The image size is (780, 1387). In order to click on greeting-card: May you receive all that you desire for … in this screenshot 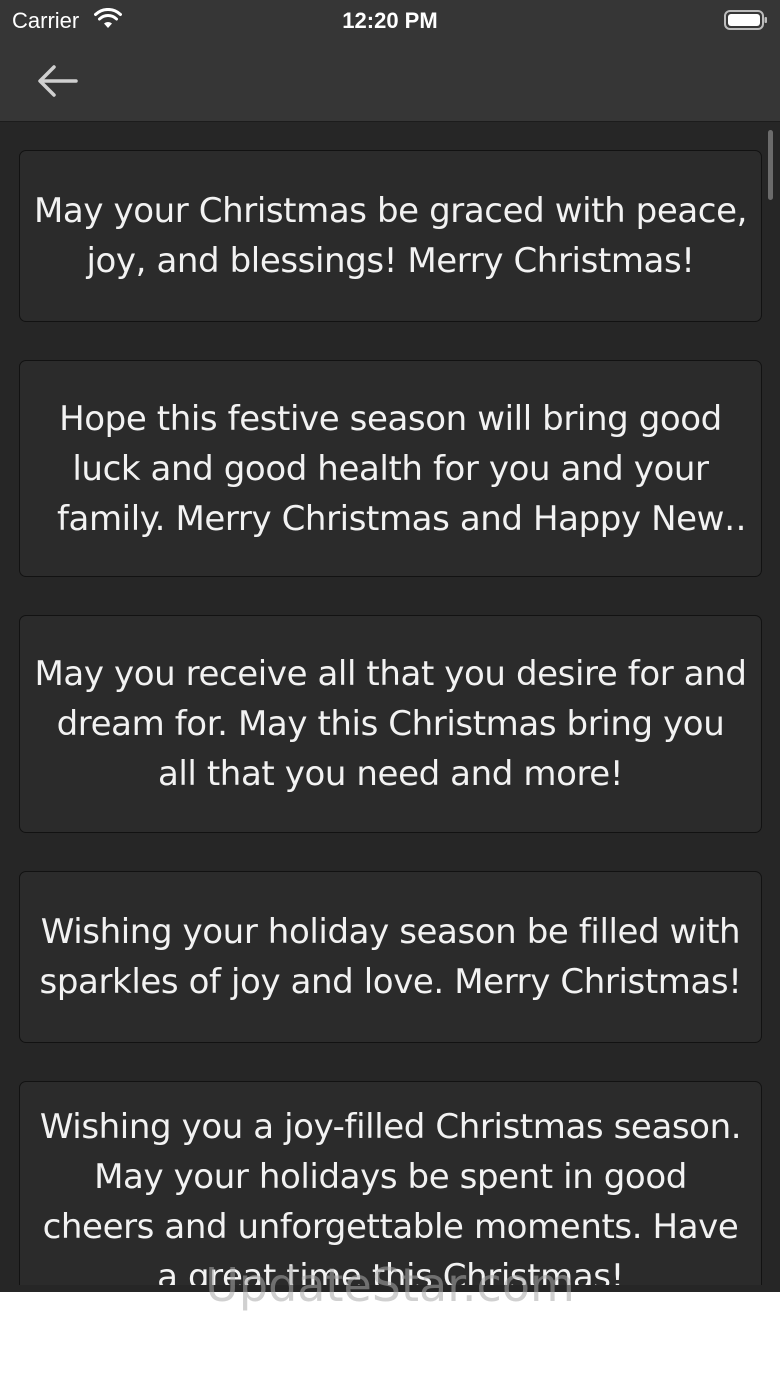, I will do `click(390, 724)`.